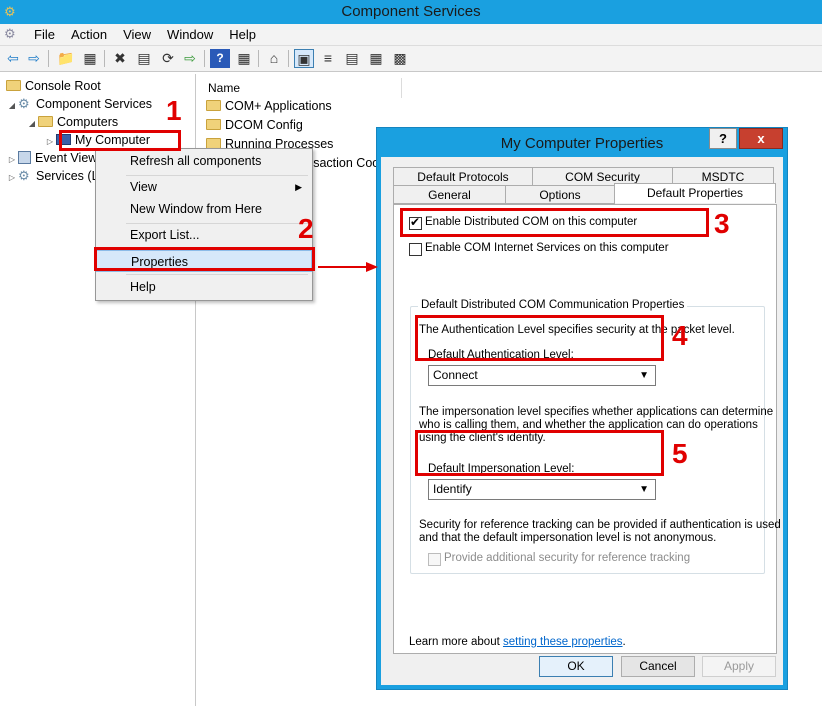 The height and width of the screenshot is (706, 822). Describe the element at coordinates (695, 193) in the screenshot. I see `tab-default-properties: Default Properties` at that location.